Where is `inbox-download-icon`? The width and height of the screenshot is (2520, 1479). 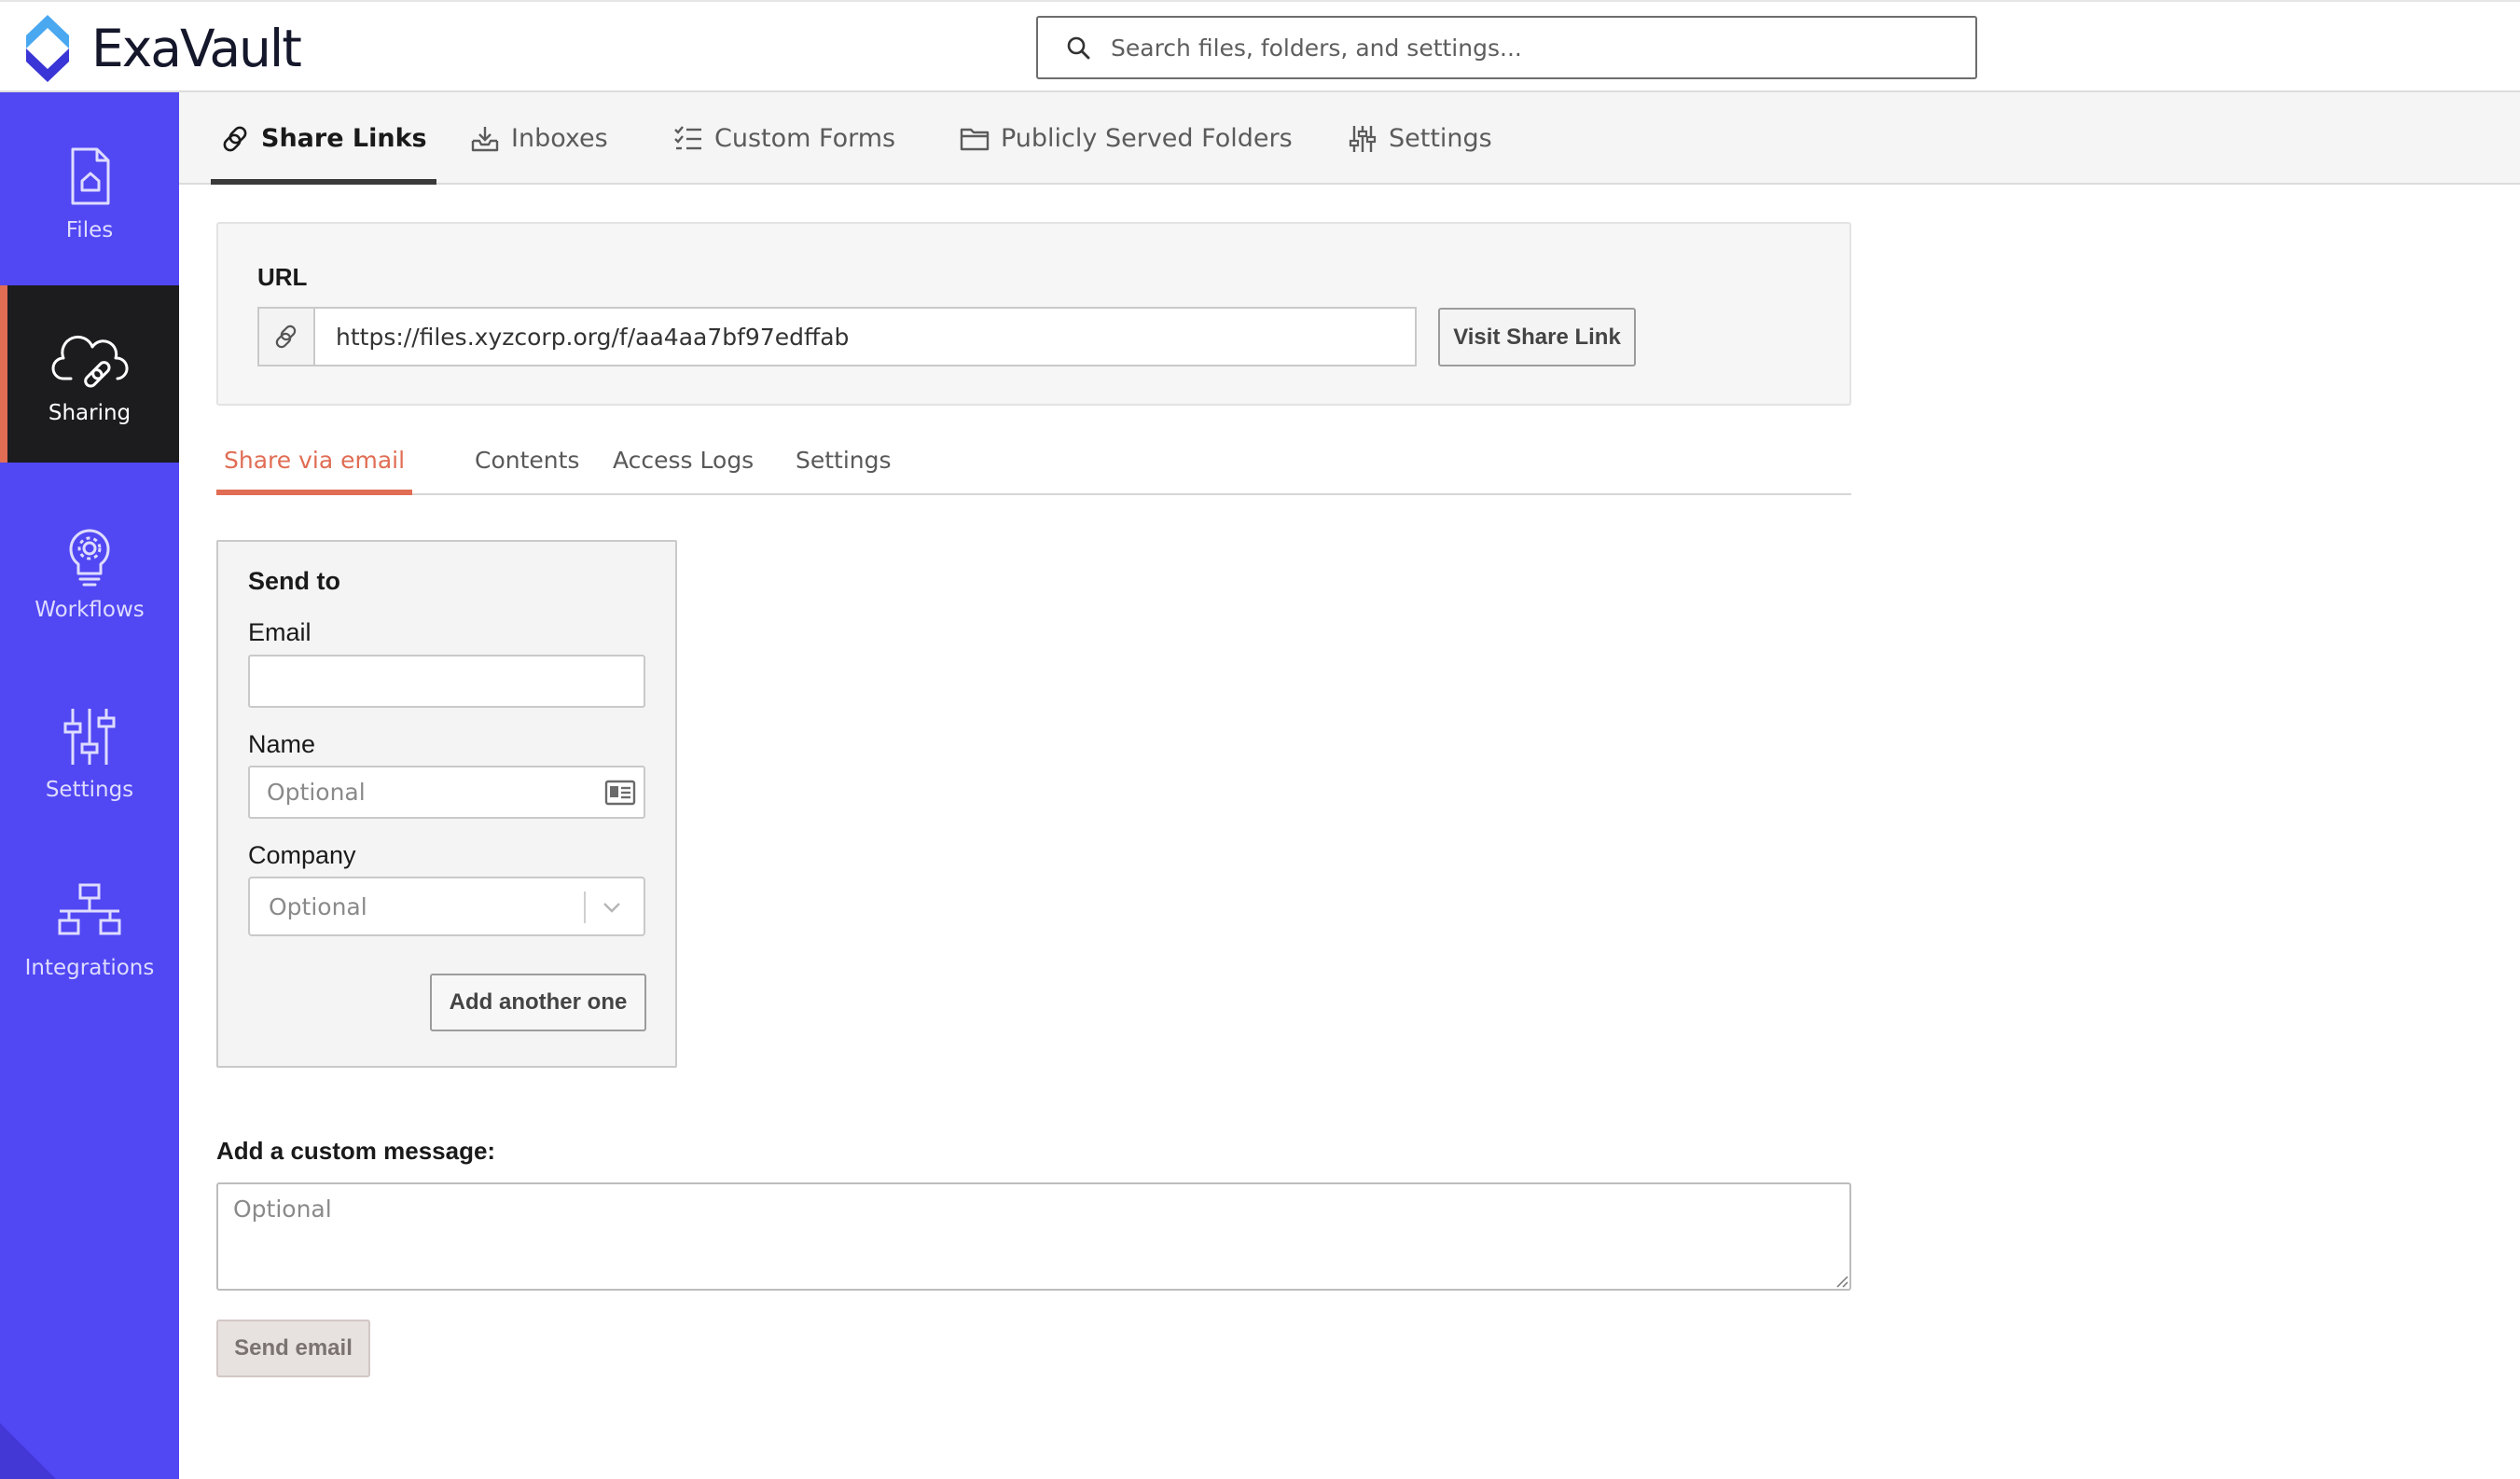 inbox-download-icon is located at coordinates (485, 138).